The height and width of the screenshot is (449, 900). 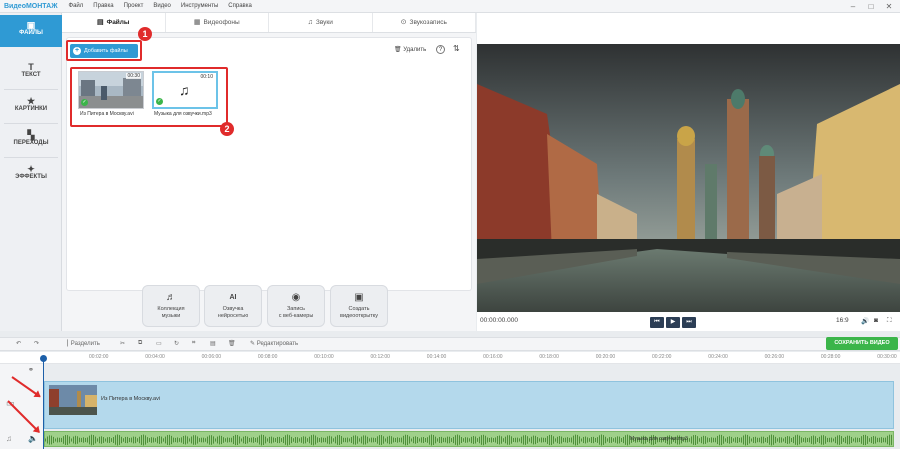 What do you see at coordinates (267, 357) in the screenshot?
I see `ruler-tick: 00:08:00` at bounding box center [267, 357].